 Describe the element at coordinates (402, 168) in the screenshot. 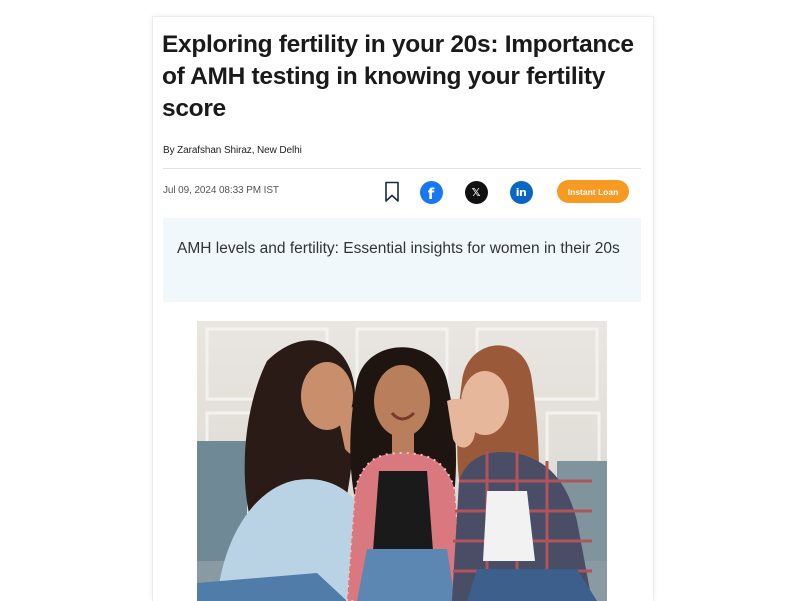

I see `divider` at that location.